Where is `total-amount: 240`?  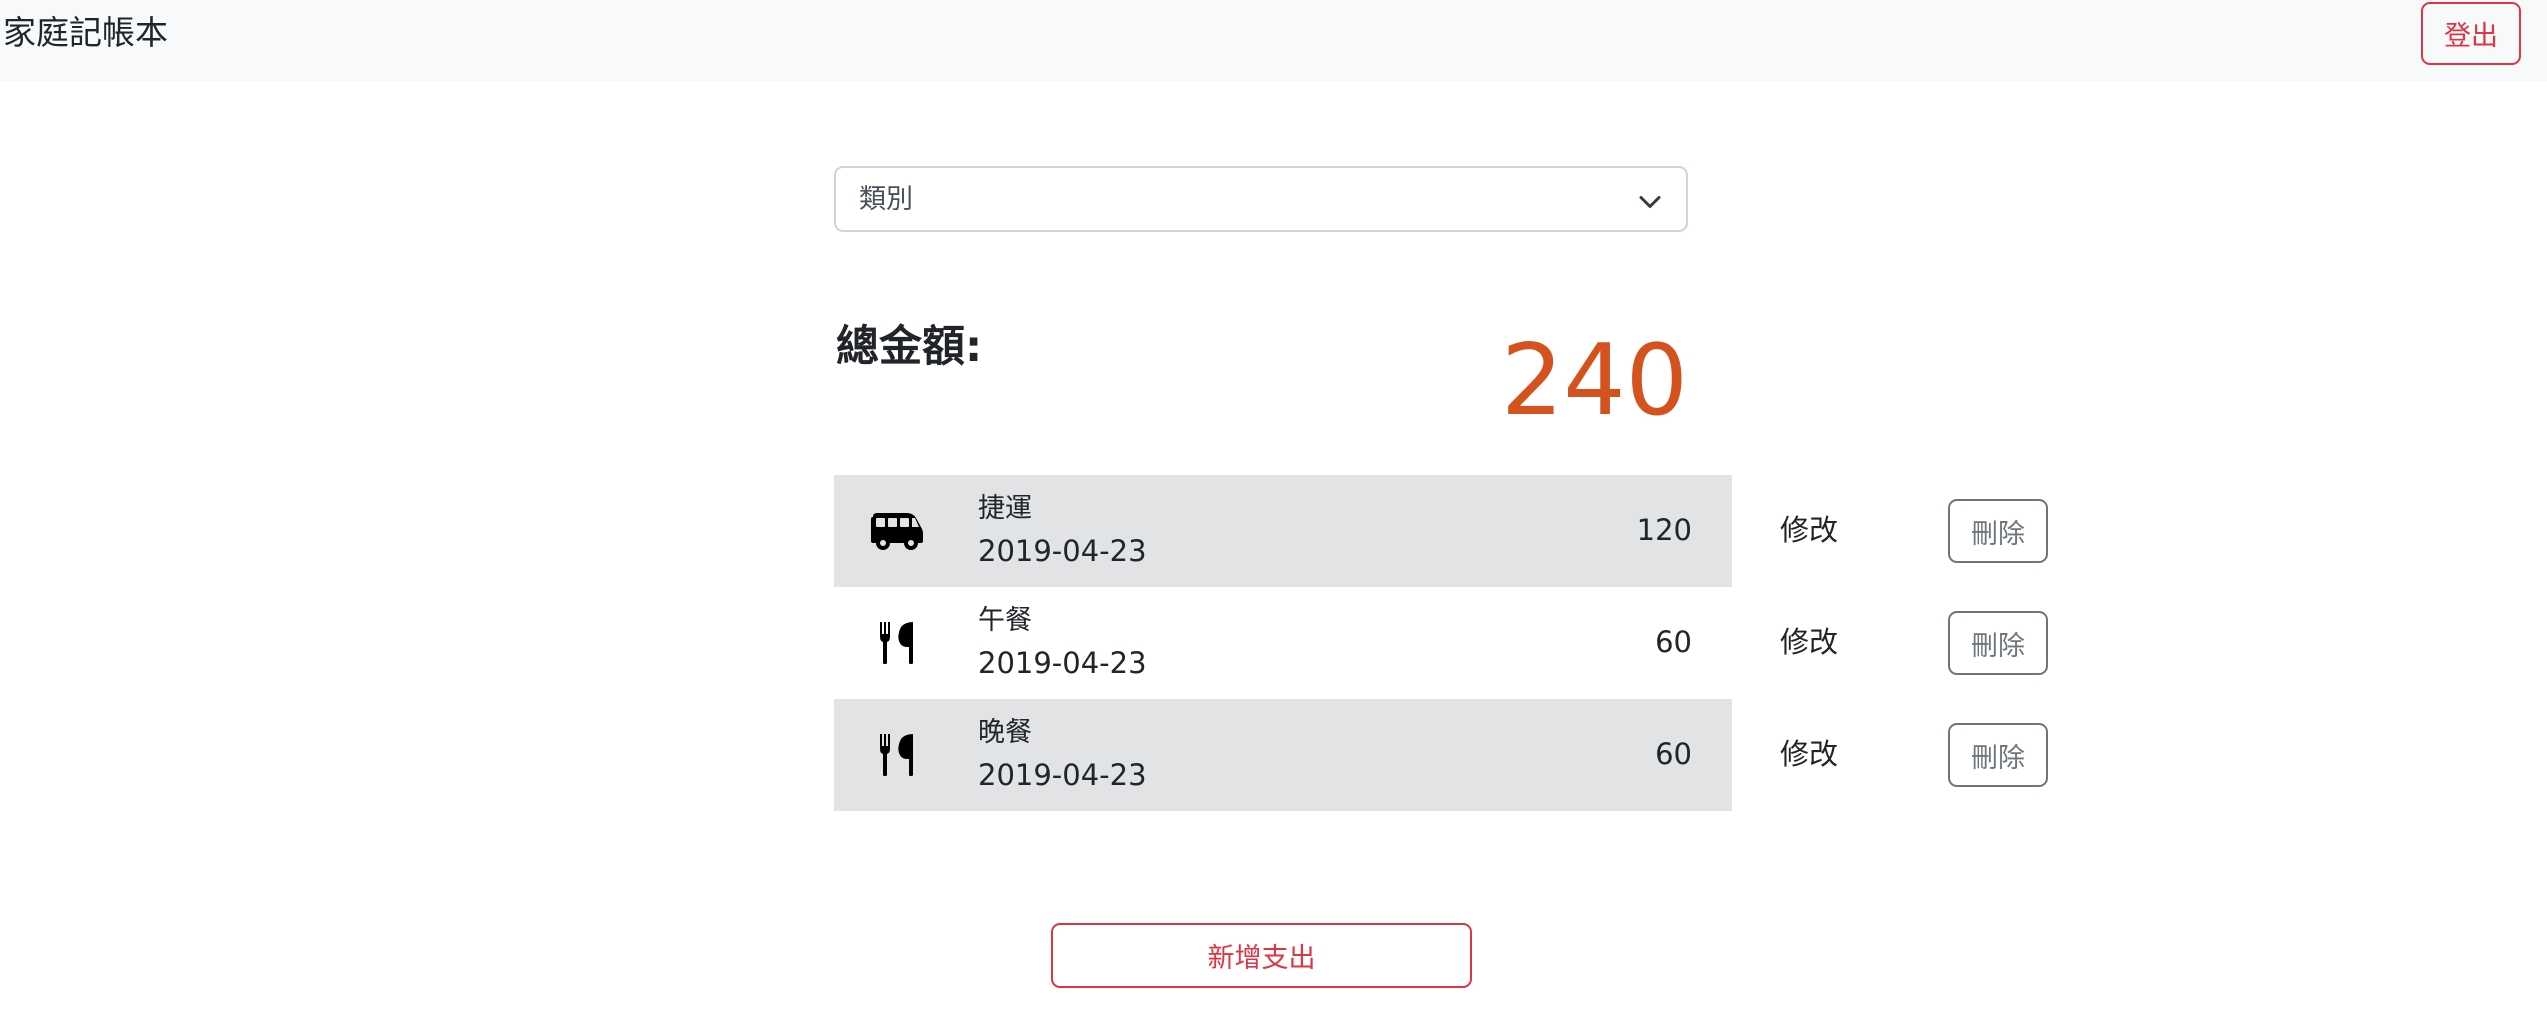
total-amount: 240 is located at coordinates (1594, 381).